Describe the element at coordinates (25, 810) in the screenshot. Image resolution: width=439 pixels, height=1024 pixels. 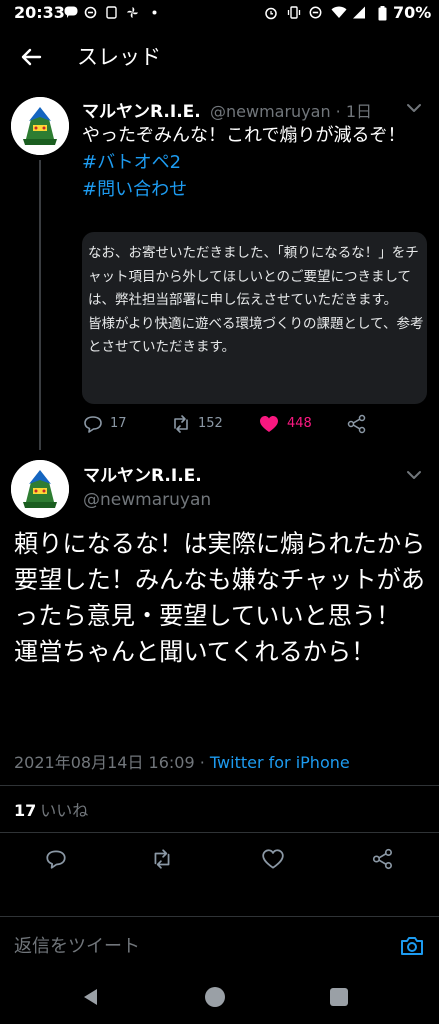
I see `likes-count: 17` at that location.